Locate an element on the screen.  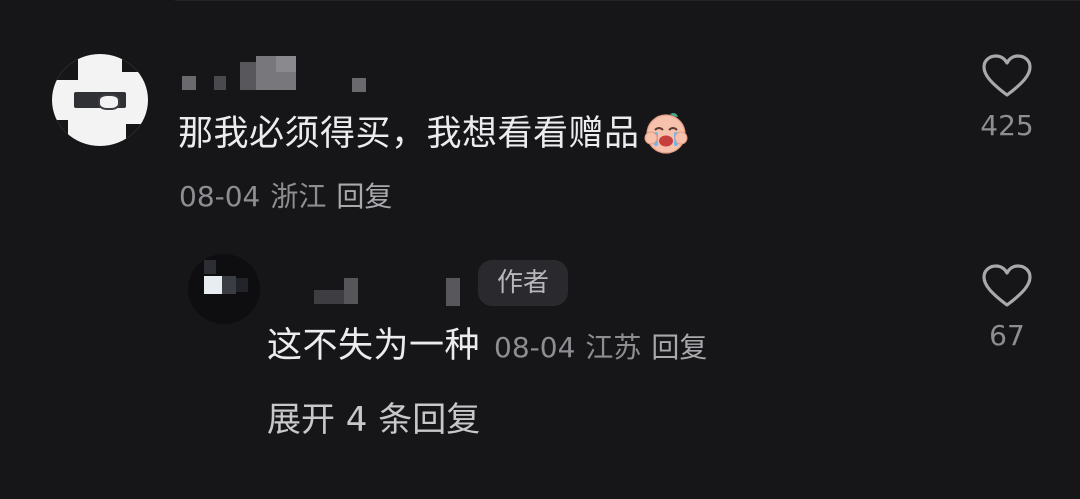
reply-username-blurred is located at coordinates (385, 288).